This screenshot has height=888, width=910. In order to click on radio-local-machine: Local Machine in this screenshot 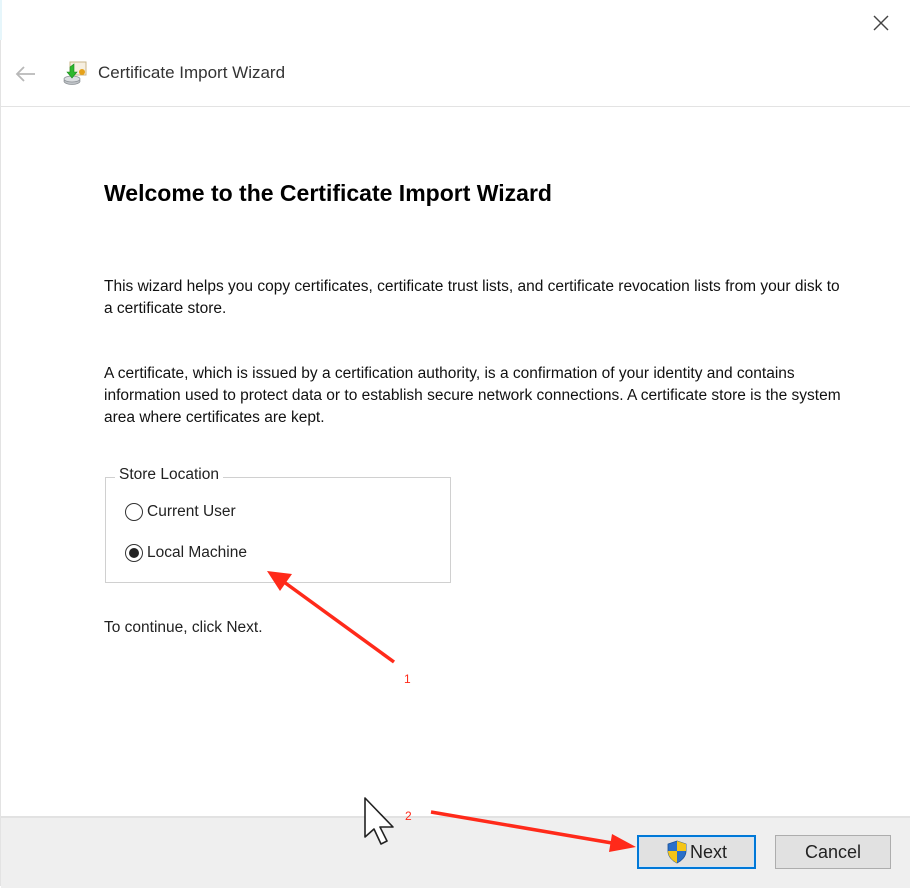, I will do `click(186, 553)`.